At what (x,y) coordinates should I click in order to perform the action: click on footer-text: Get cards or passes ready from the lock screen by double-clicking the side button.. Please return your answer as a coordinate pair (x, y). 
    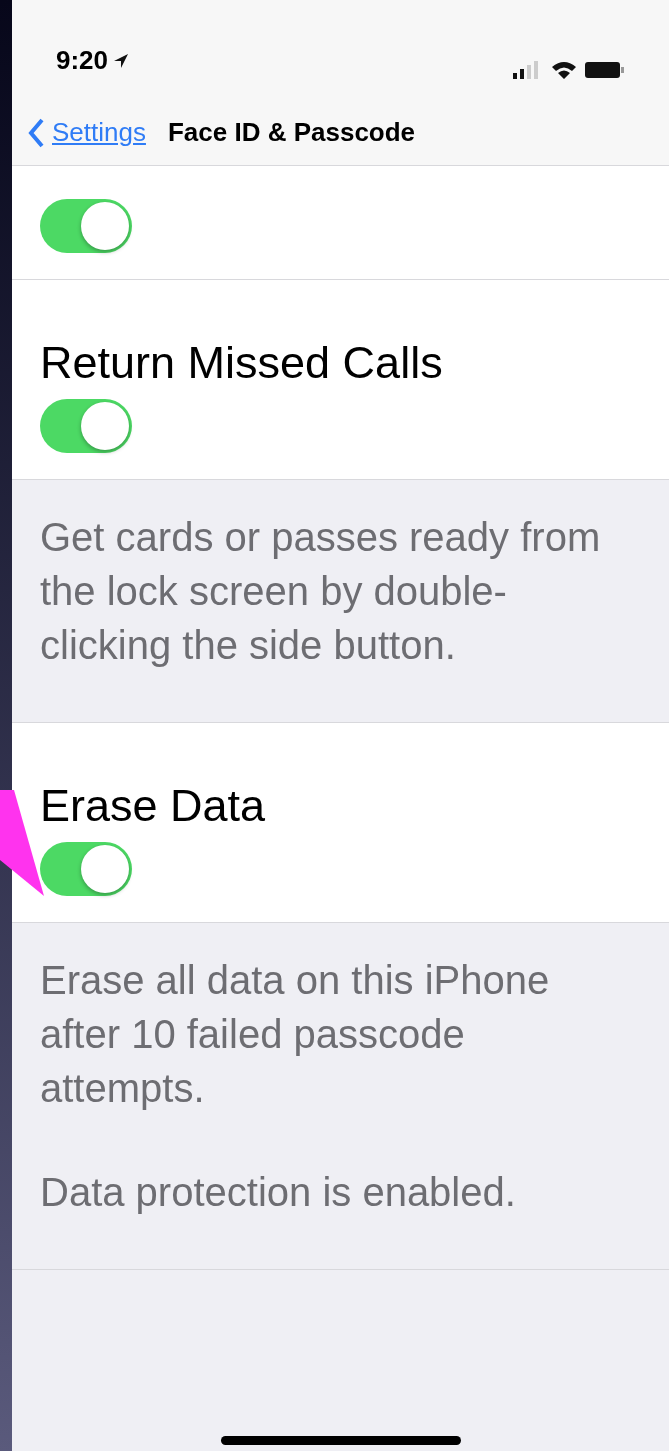
    Looking at the image, I should click on (321, 591).